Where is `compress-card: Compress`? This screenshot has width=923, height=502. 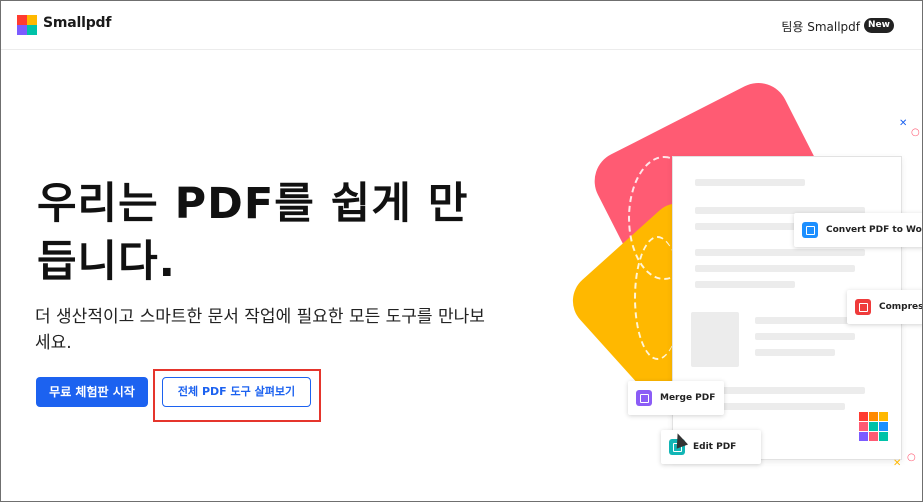 compress-card: Compress is located at coordinates (885, 307).